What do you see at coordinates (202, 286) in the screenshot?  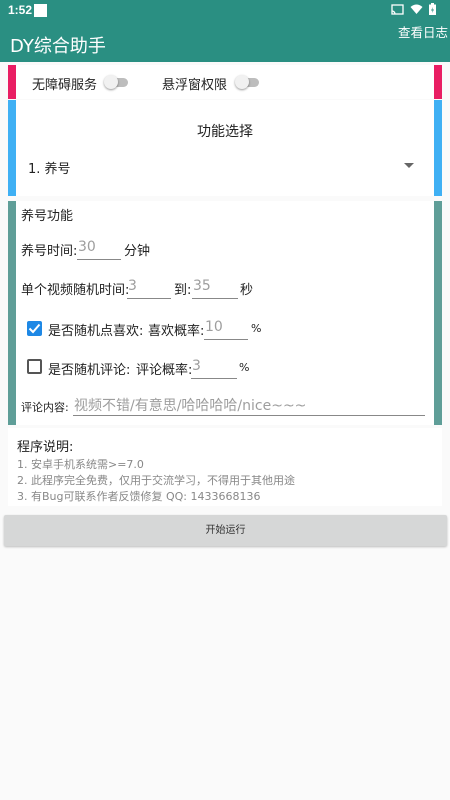 I see `random-max-value: 35` at bounding box center [202, 286].